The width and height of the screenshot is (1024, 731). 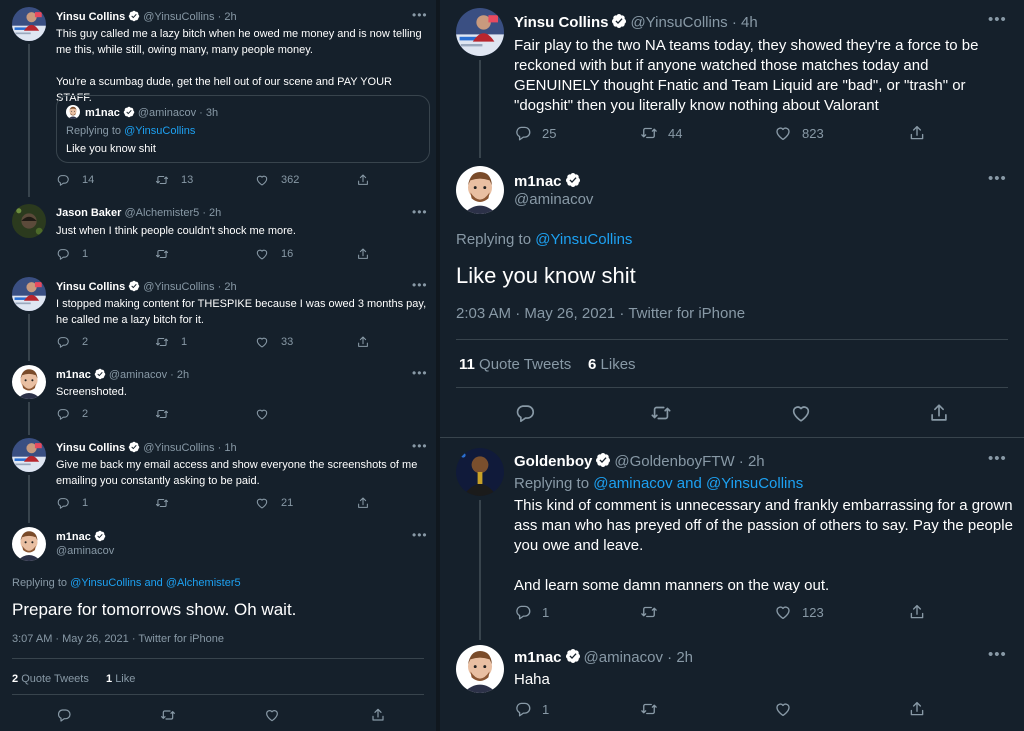 I want to click on like-icon, so click(x=801, y=413).